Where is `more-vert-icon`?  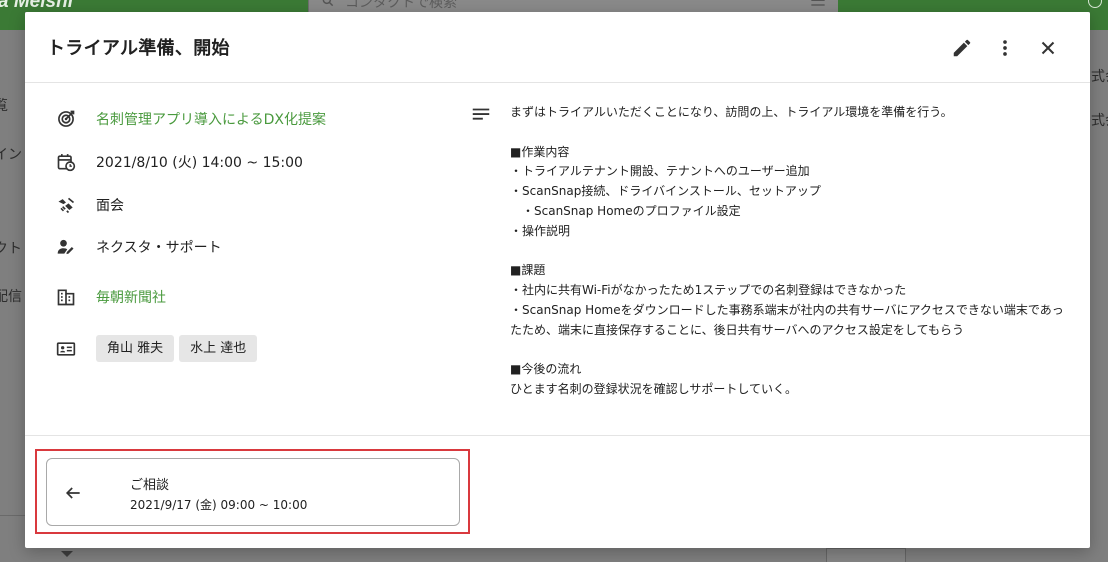 more-vert-icon is located at coordinates (1005, 48).